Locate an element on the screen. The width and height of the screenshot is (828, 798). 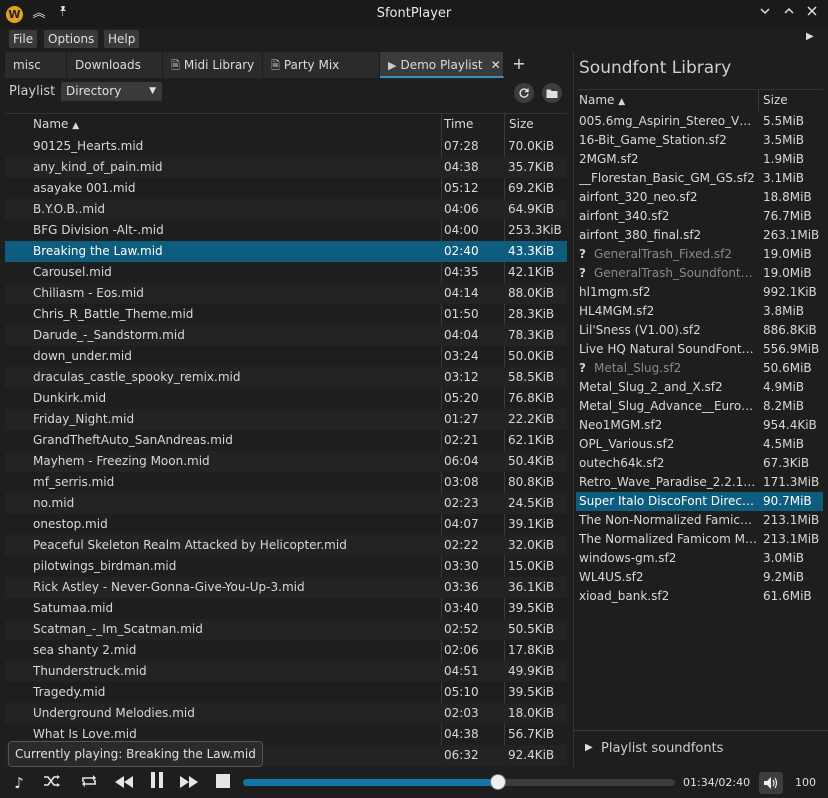
soundfont-name-text: 2MGM.sf2 is located at coordinates (609, 159).